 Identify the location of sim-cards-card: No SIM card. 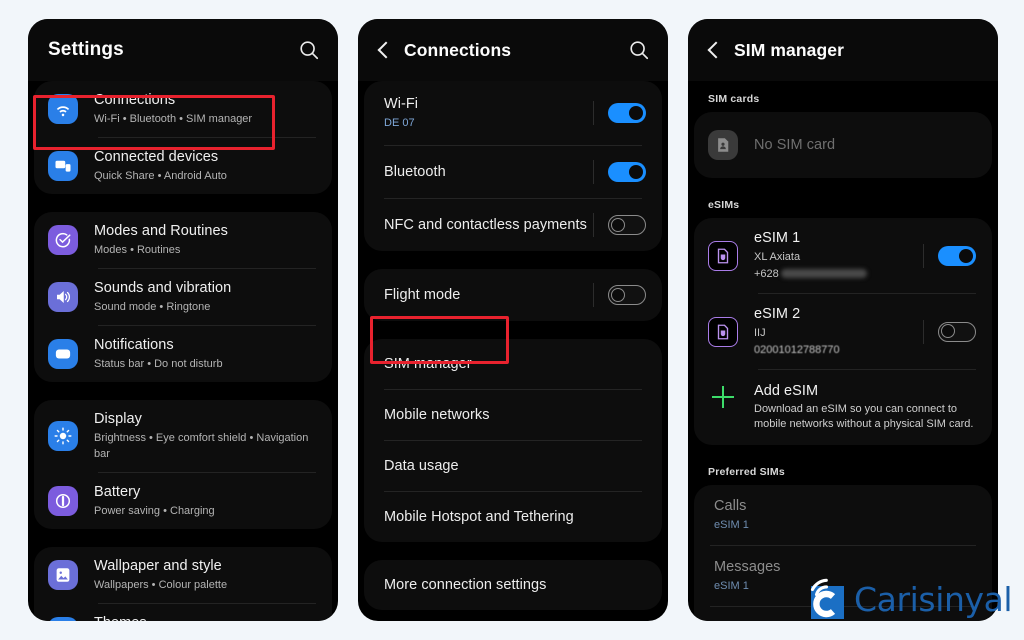
(843, 145).